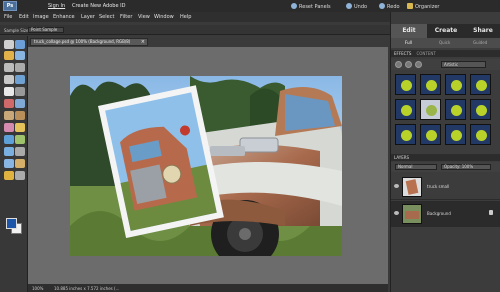  Describe the element at coordinates (408, 42) in the screenshot. I see `subtab-full: Full` at that location.